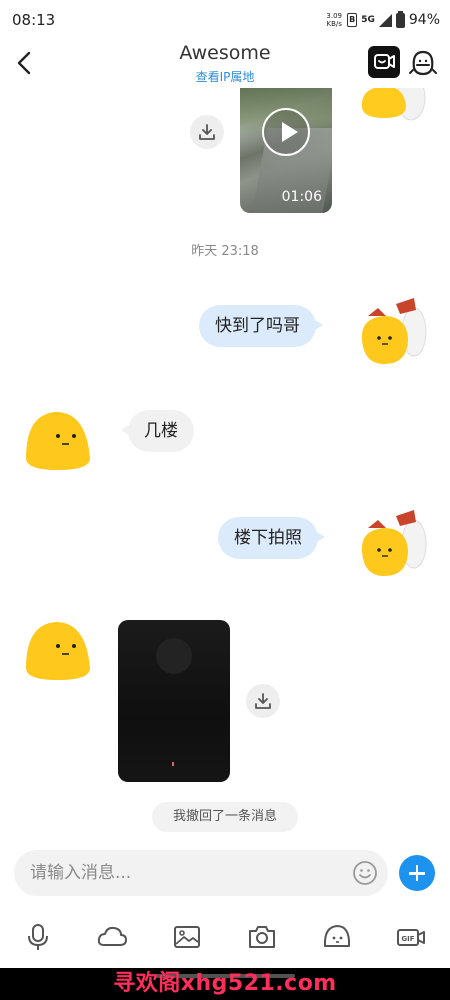 Image resolution: width=450 pixels, height=1000 pixels. I want to click on video-preview-detail, so click(173, 764).